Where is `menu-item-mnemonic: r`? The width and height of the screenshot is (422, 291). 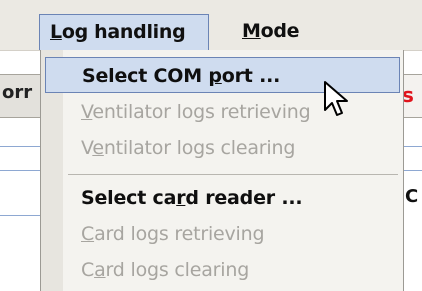
menu-item-mnemonic: r is located at coordinates (181, 198).